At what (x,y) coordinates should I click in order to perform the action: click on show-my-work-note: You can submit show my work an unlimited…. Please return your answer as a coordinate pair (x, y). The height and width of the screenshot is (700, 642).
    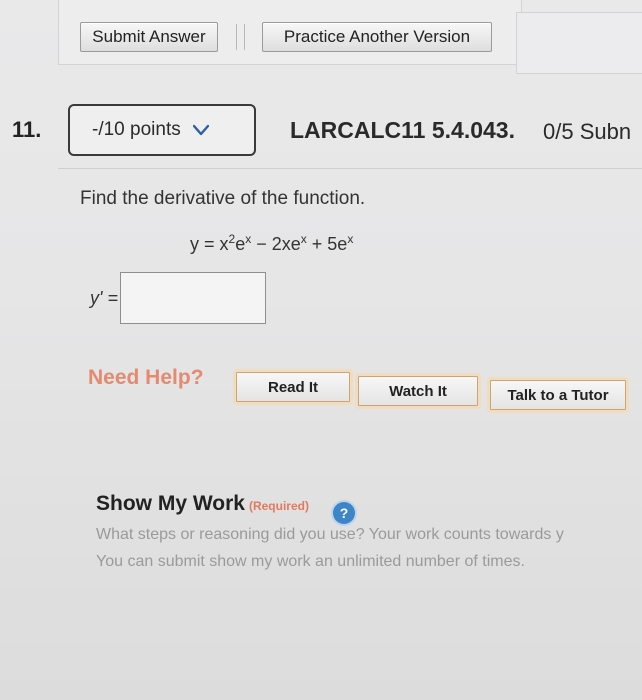
    Looking at the image, I should click on (310, 561).